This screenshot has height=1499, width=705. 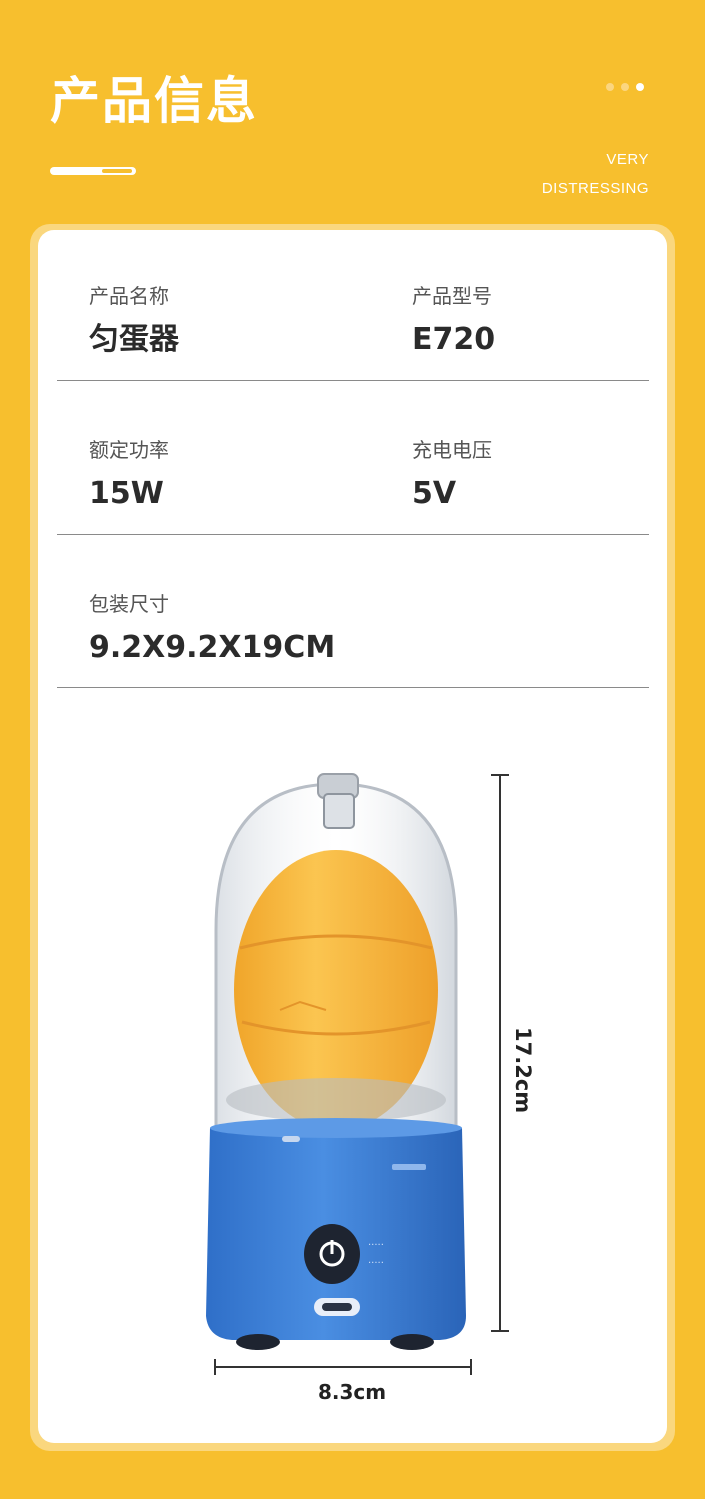 What do you see at coordinates (595, 188) in the screenshot?
I see `tagline-line-2: DISTRESSING` at bounding box center [595, 188].